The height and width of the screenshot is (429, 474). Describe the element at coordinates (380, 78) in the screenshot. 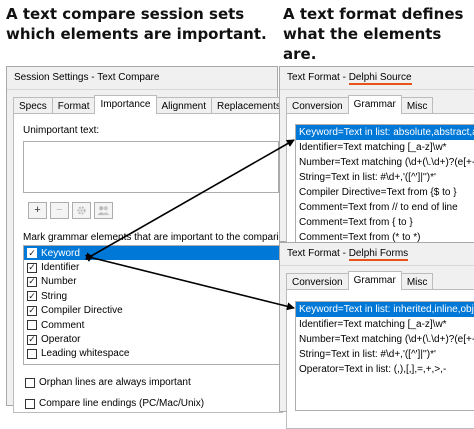

I see `format1-title-name: Delphi Source` at that location.